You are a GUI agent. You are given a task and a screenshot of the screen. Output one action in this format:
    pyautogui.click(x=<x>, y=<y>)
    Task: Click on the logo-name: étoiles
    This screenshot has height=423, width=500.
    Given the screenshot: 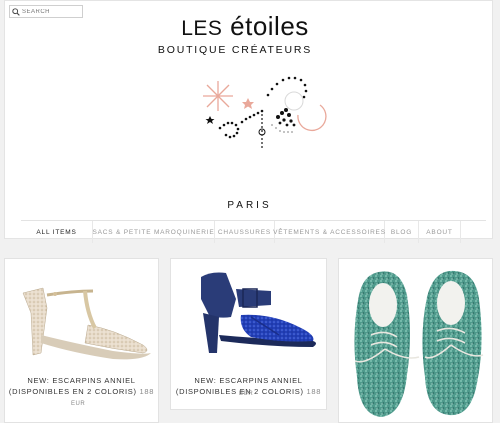 What is the action you would take?
    pyautogui.click(x=269, y=26)
    